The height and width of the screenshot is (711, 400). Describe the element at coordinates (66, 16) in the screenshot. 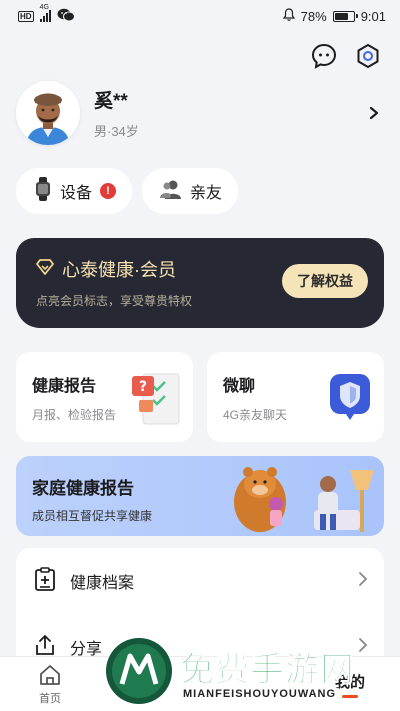

I see `wechat-icon` at that location.